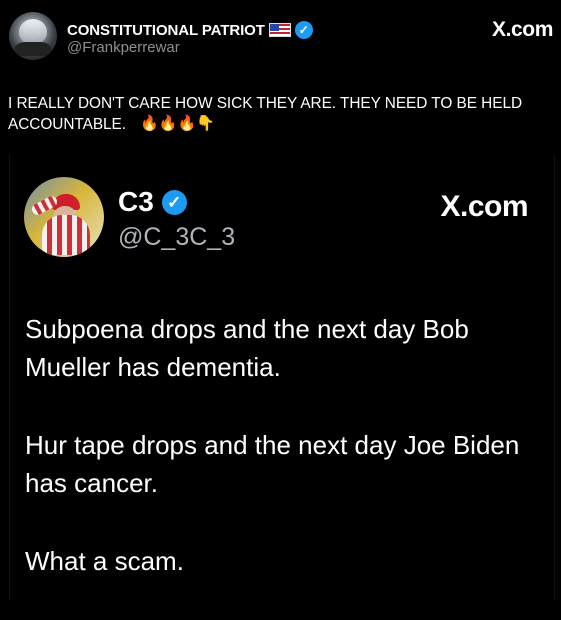  I want to click on us-flag-icon, so click(279, 30).